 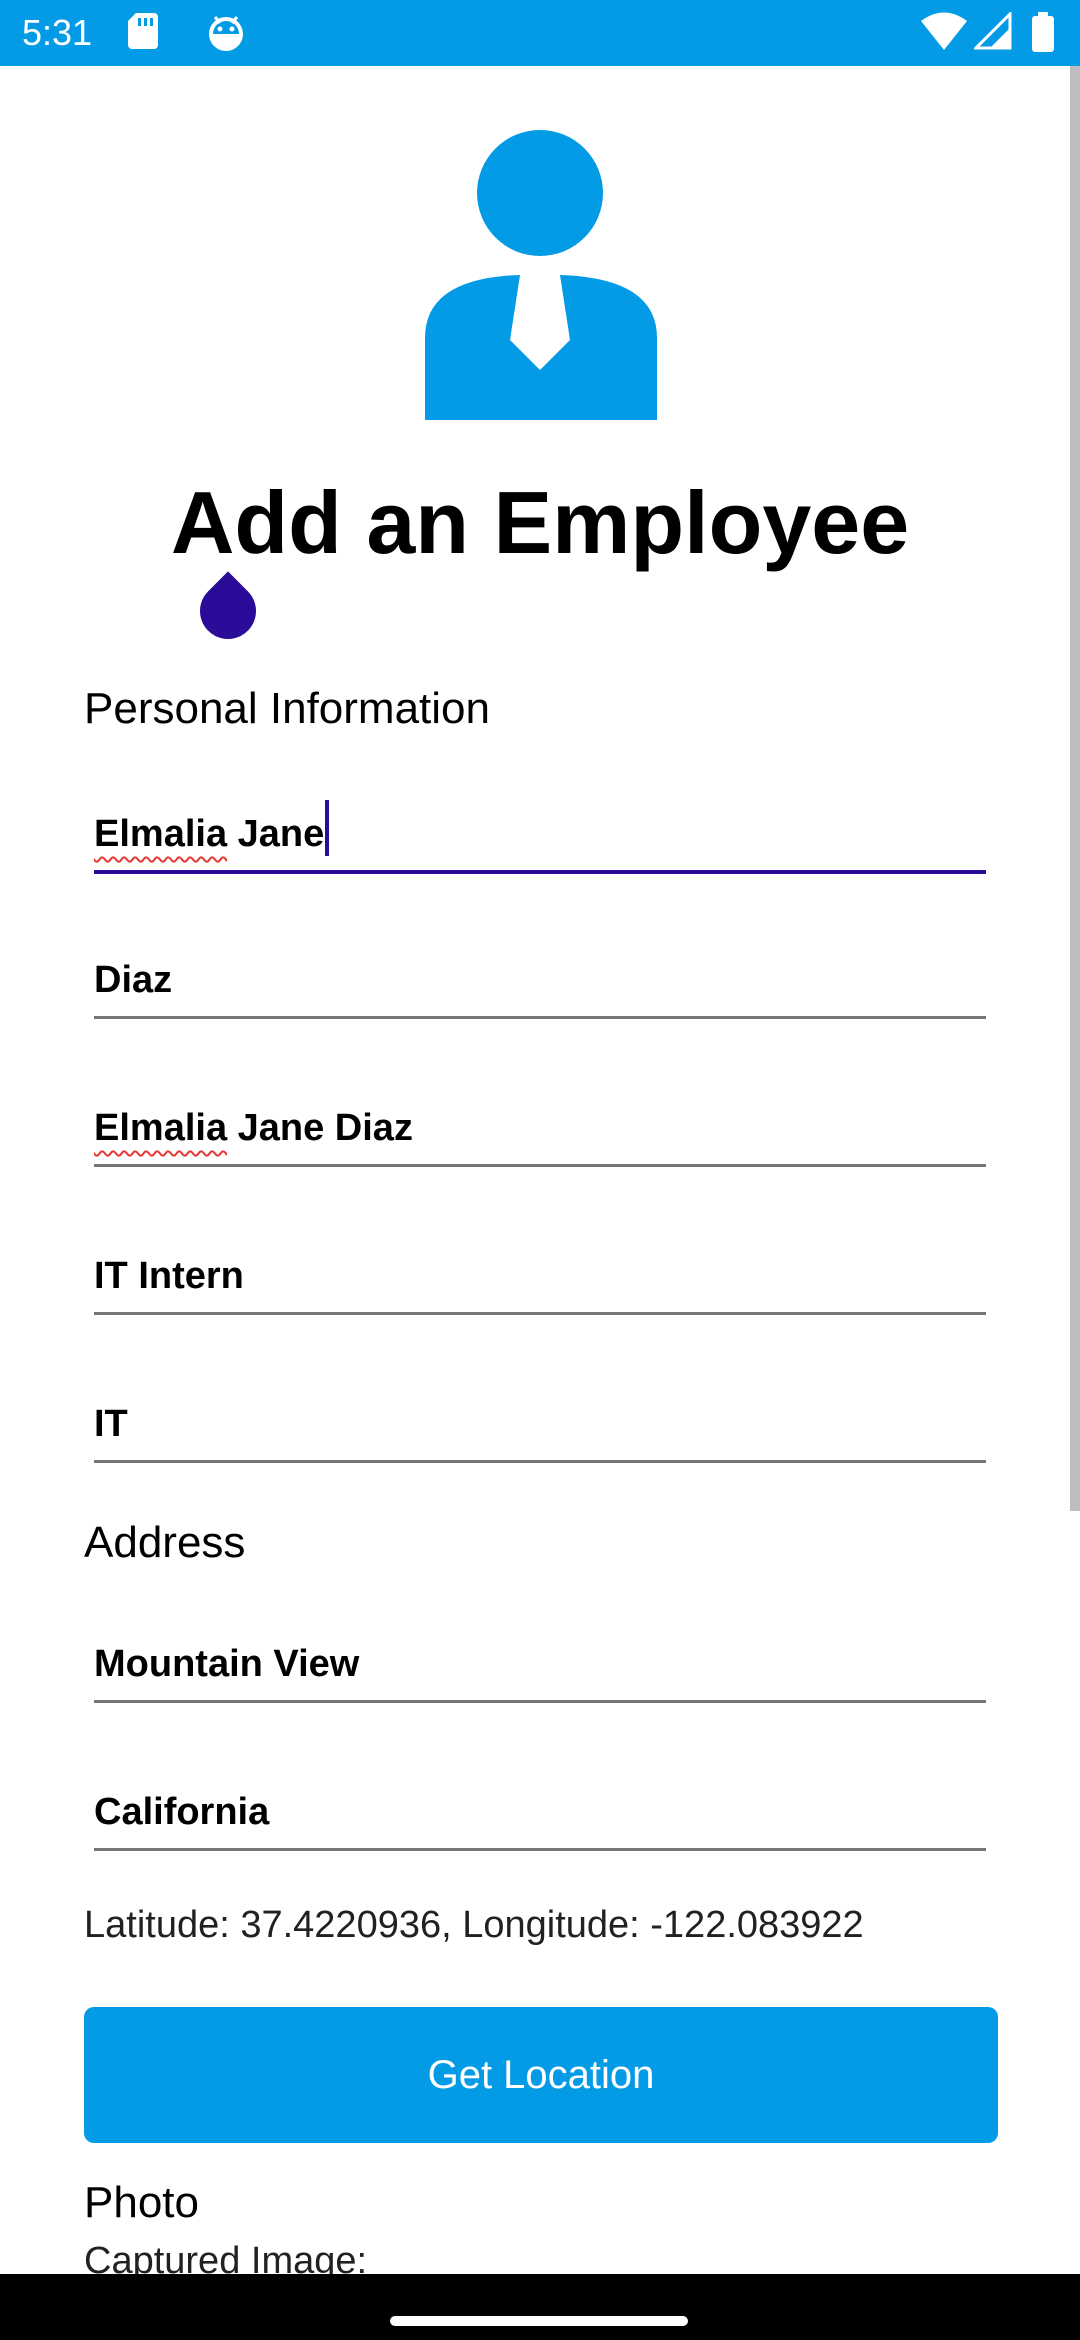 What do you see at coordinates (540, 1661) in the screenshot?
I see `city-field: Mountain View` at bounding box center [540, 1661].